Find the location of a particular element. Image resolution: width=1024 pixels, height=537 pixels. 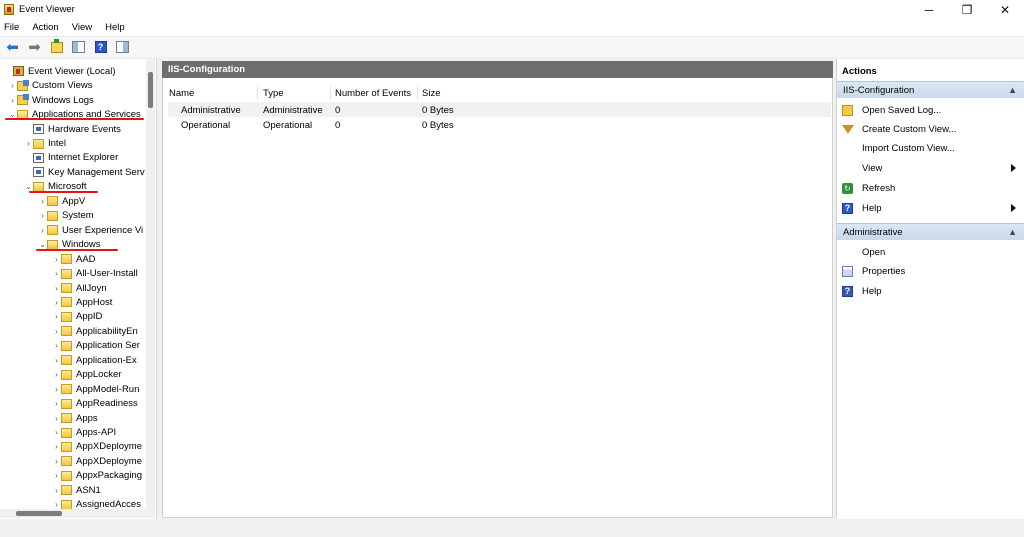

back-button: ⬅ is located at coordinates (12, 47).